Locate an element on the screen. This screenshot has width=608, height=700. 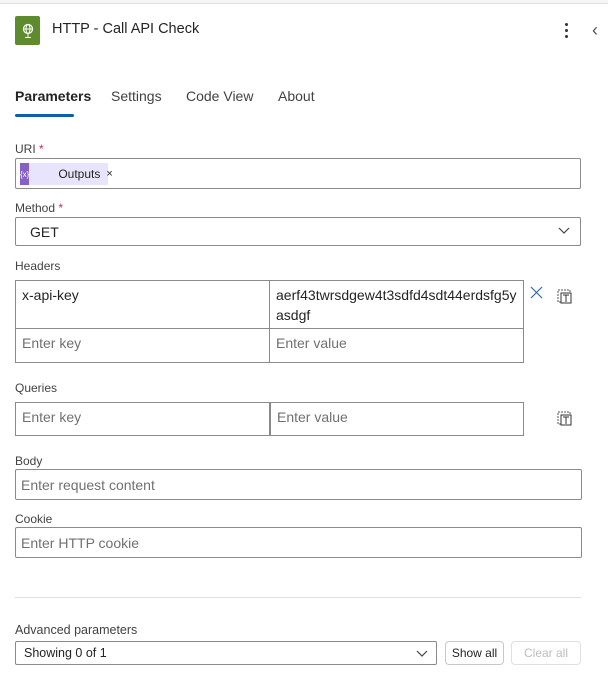
tab-about: About is located at coordinates (296, 96).